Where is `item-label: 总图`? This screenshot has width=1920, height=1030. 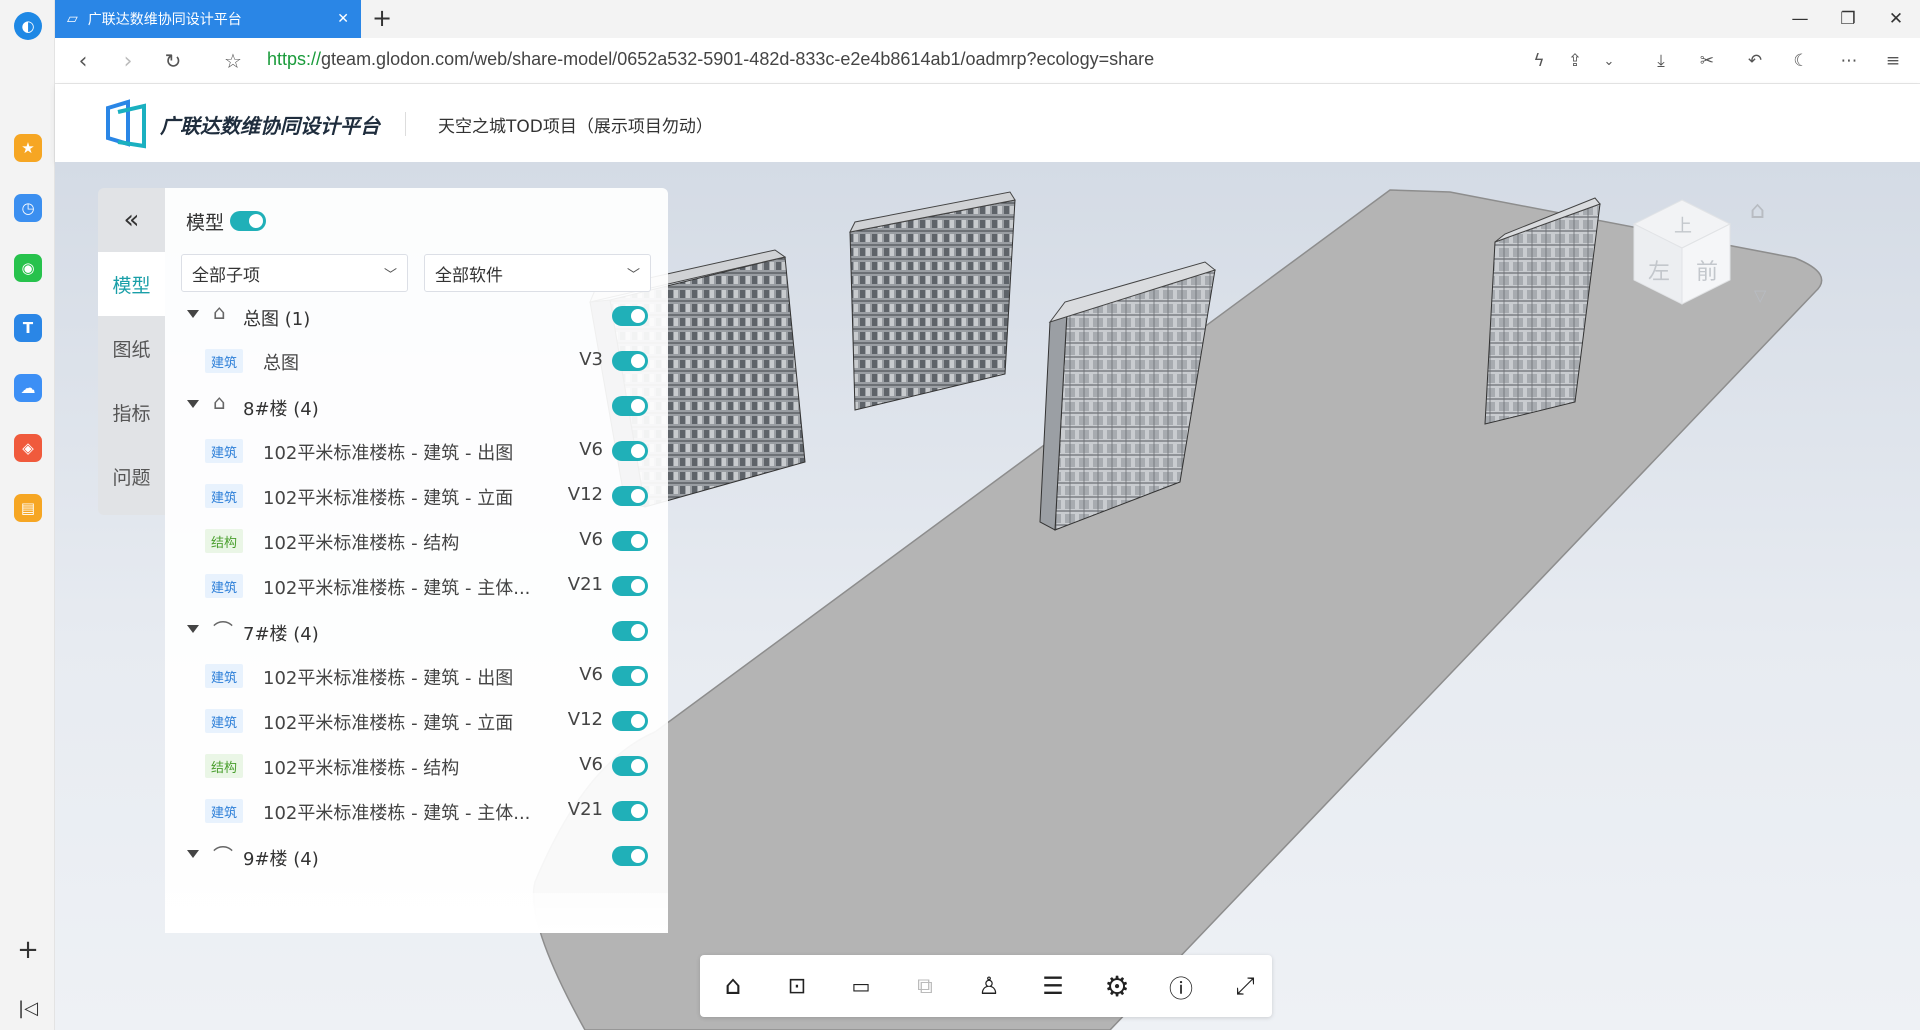
item-label: 总图 is located at coordinates (281, 363).